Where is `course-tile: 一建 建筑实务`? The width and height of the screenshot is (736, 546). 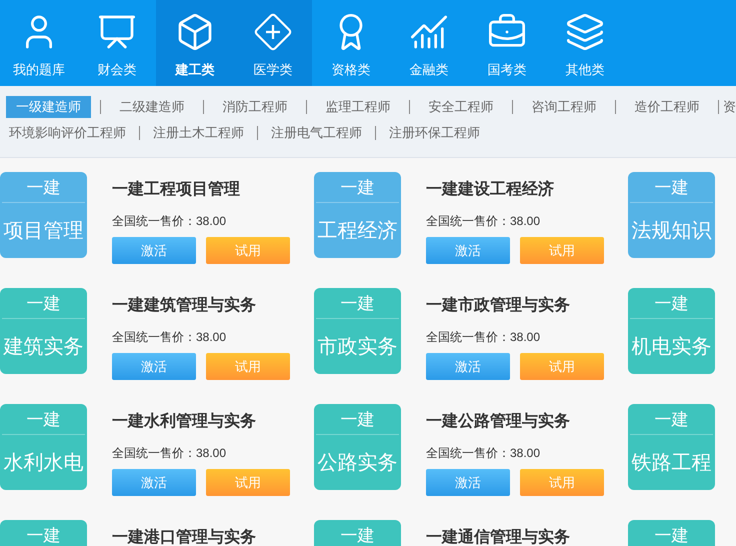 course-tile: 一建 建筑实务 is located at coordinates (43, 331).